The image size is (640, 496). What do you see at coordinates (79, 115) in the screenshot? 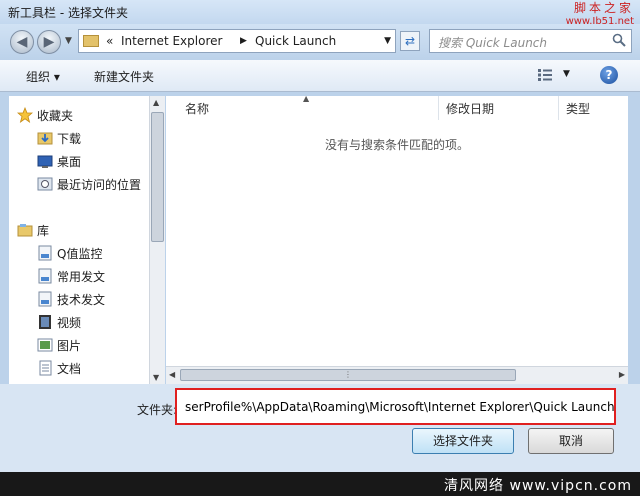
I see `nav-item-favorites: 收藏夹` at bounding box center [79, 115].